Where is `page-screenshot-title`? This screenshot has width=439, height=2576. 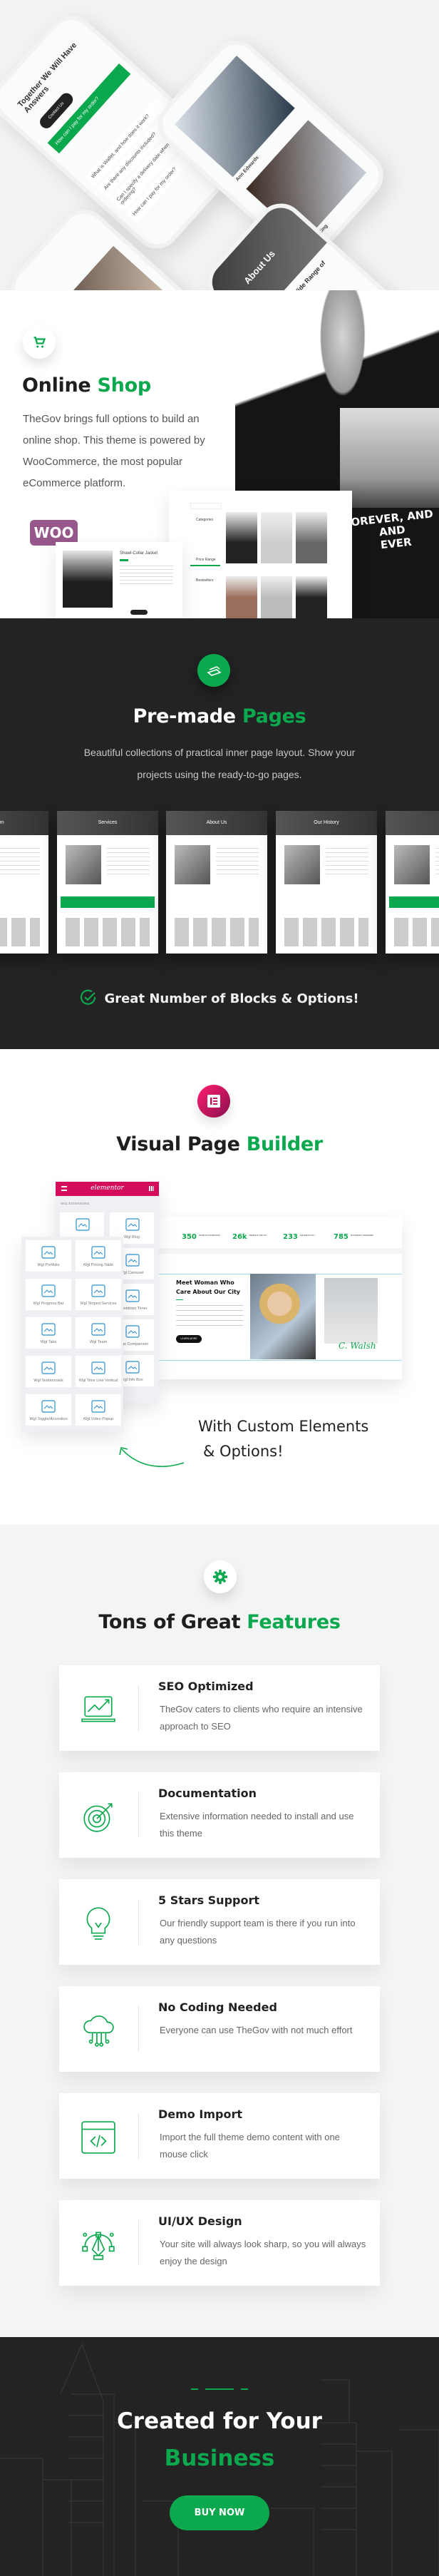 page-screenshot-title is located at coordinates (412, 823).